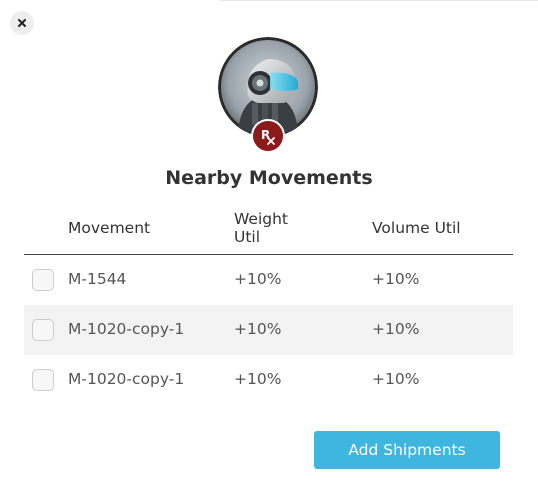 The image size is (538, 489). Describe the element at coordinates (416, 228) in the screenshot. I see `header-volume-util: Volume Util` at that location.